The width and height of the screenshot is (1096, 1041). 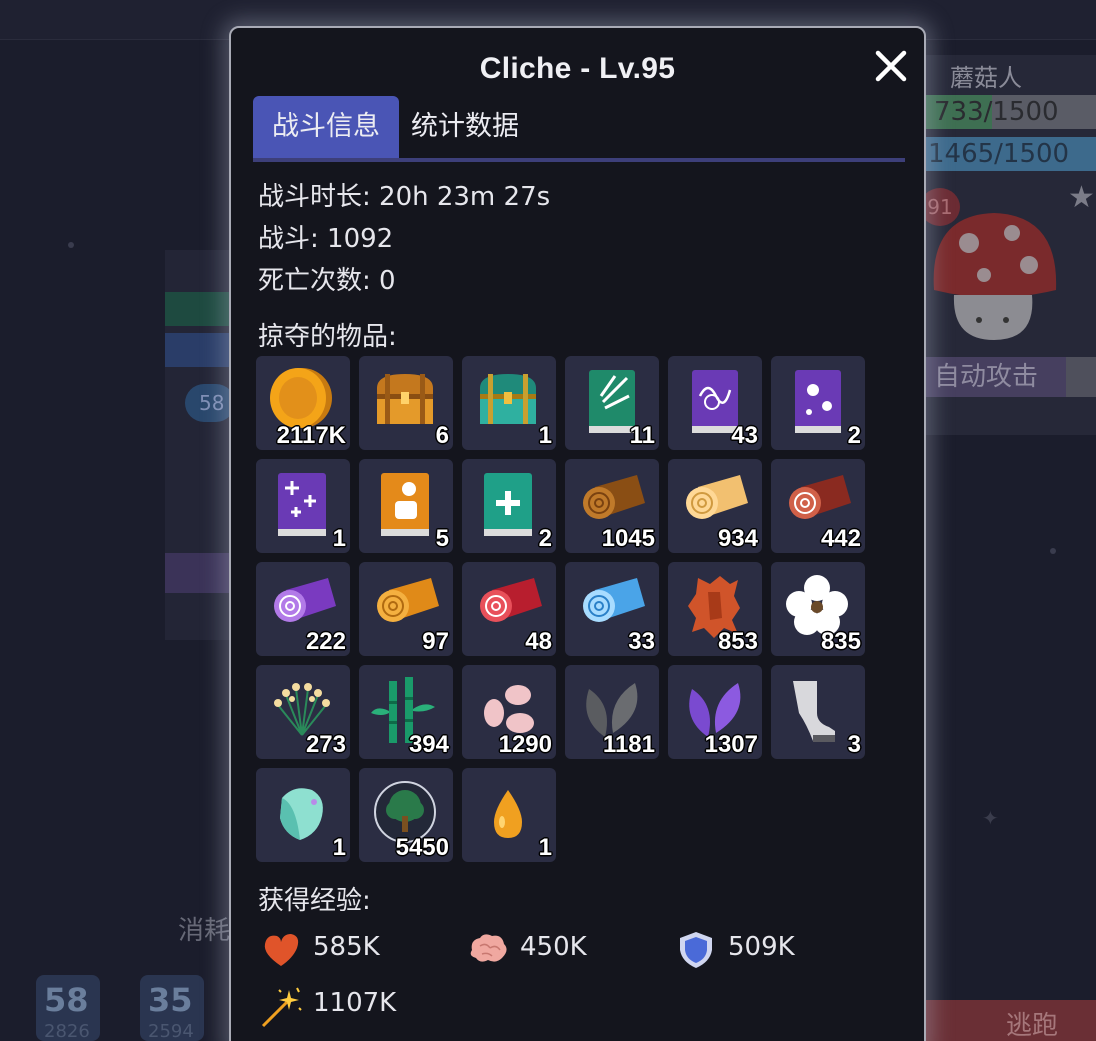 What do you see at coordinates (406, 506) in the screenshot?
I see `loot-item: 5` at bounding box center [406, 506].